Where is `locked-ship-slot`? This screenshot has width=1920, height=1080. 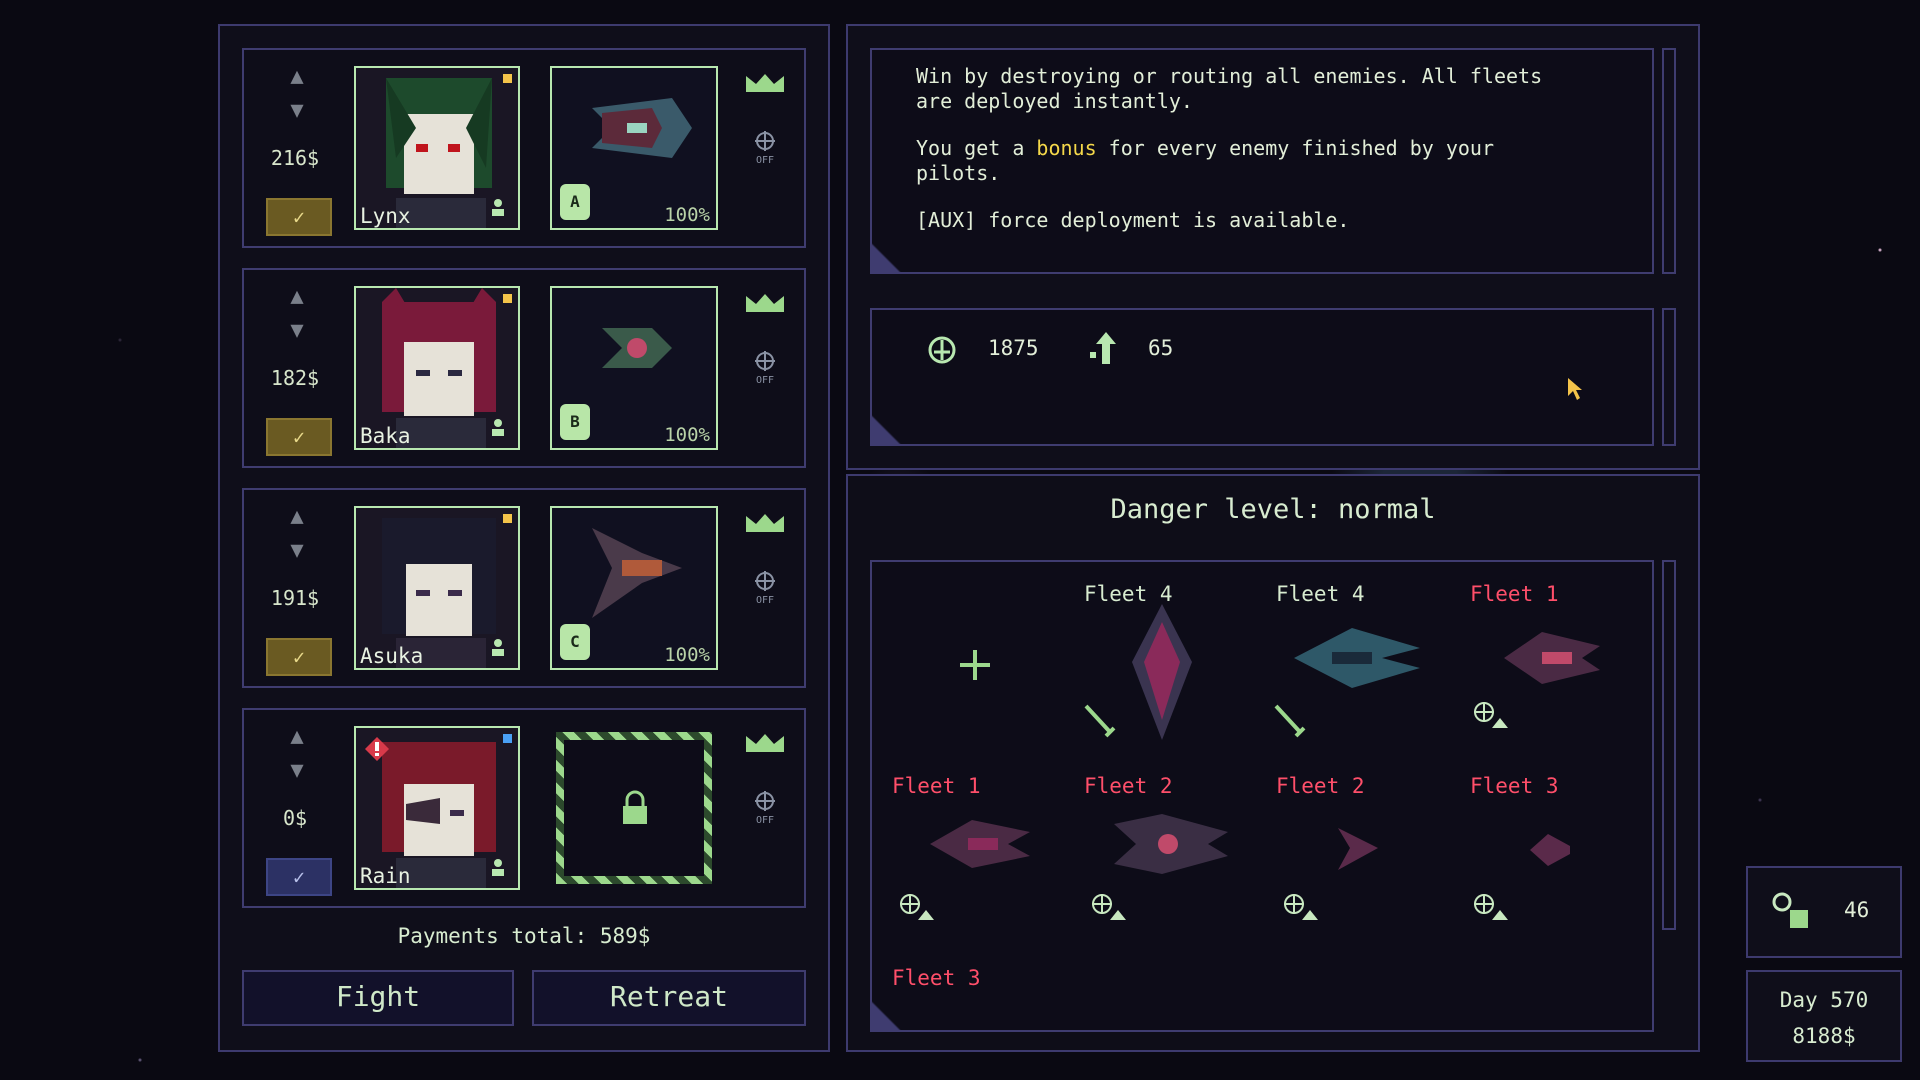
locked-ship-slot is located at coordinates (634, 808).